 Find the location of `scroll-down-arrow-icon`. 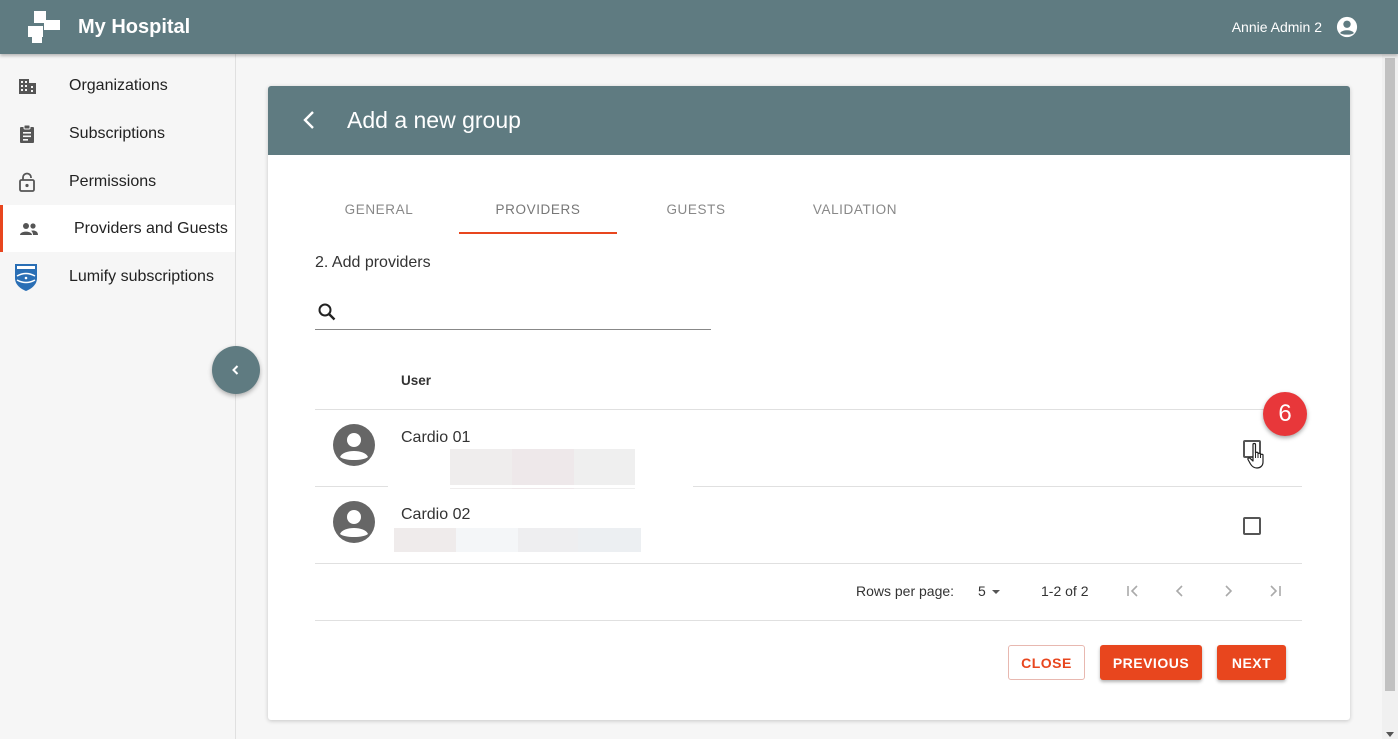

scroll-down-arrow-icon is located at coordinates (1390, 734).